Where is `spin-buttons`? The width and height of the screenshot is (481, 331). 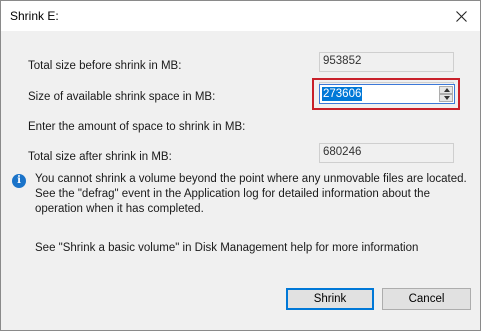
spin-buttons is located at coordinates (446, 94).